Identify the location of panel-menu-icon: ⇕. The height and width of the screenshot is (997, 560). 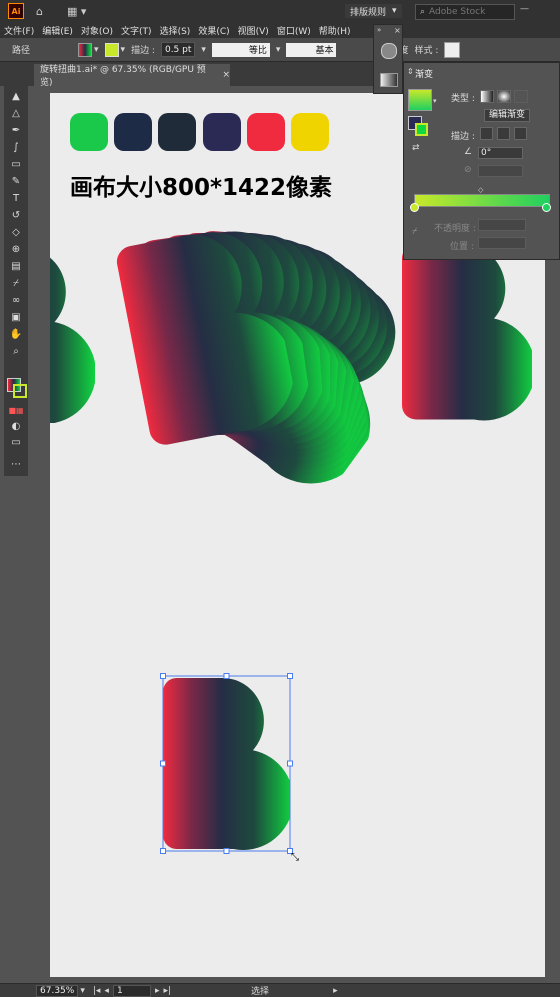
(410, 71).